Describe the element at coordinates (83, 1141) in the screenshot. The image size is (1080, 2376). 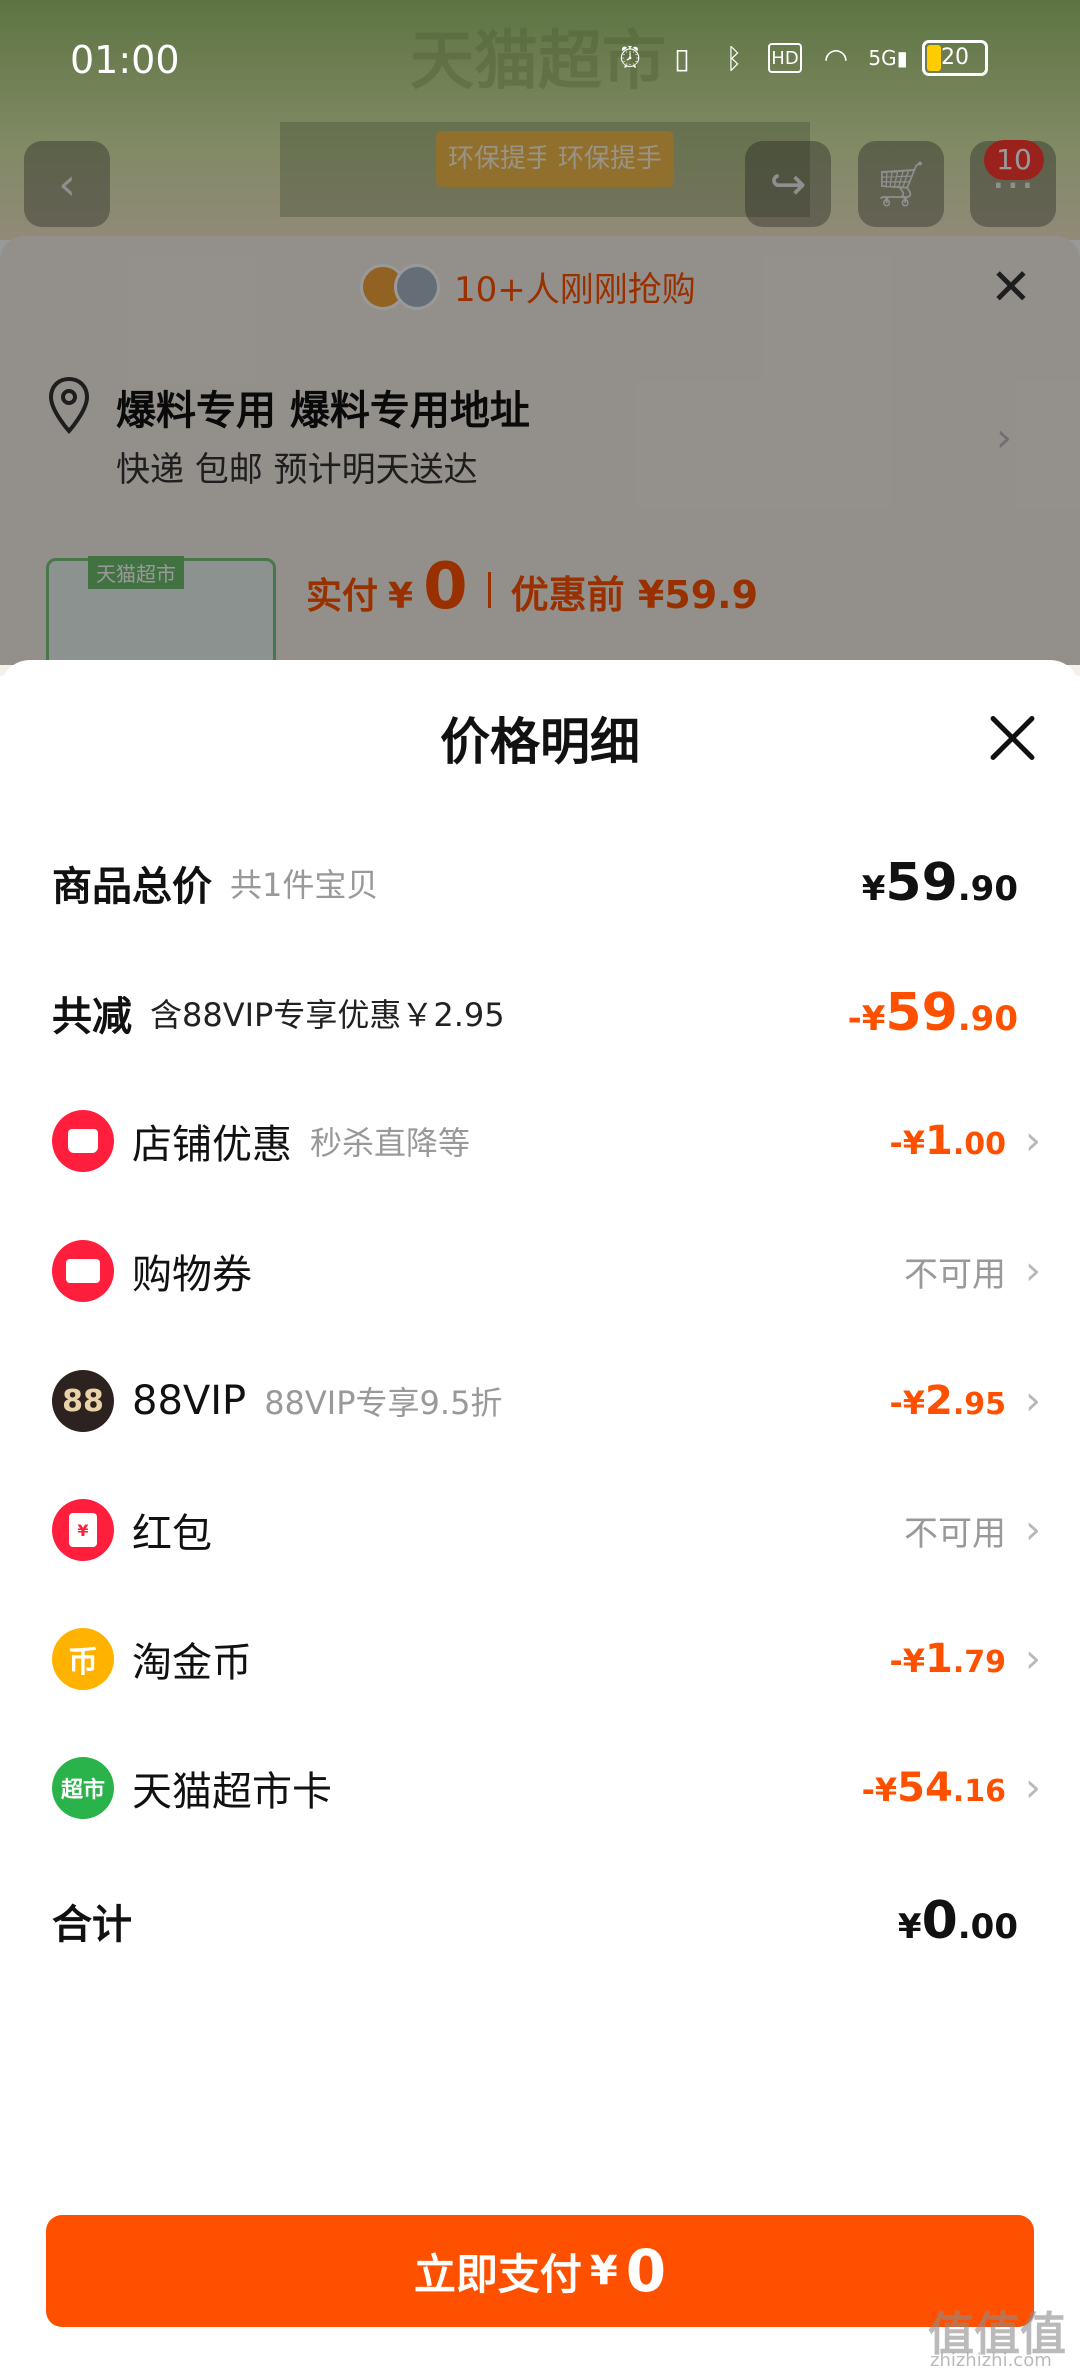
I see `store-icon` at that location.